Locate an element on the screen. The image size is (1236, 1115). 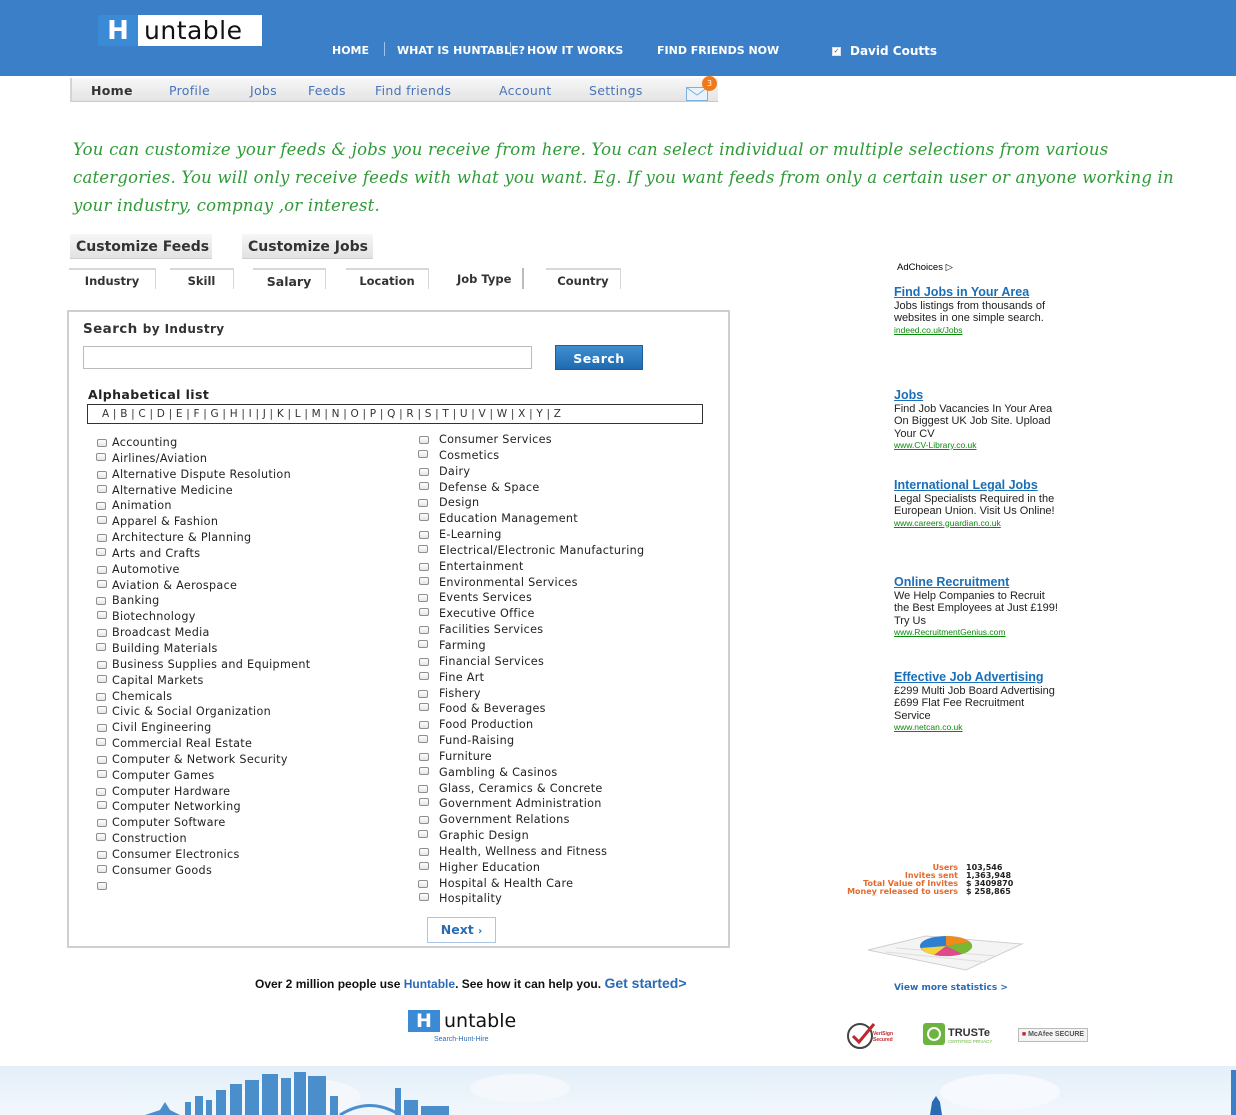
subnav-home: Home is located at coordinates (112, 90).